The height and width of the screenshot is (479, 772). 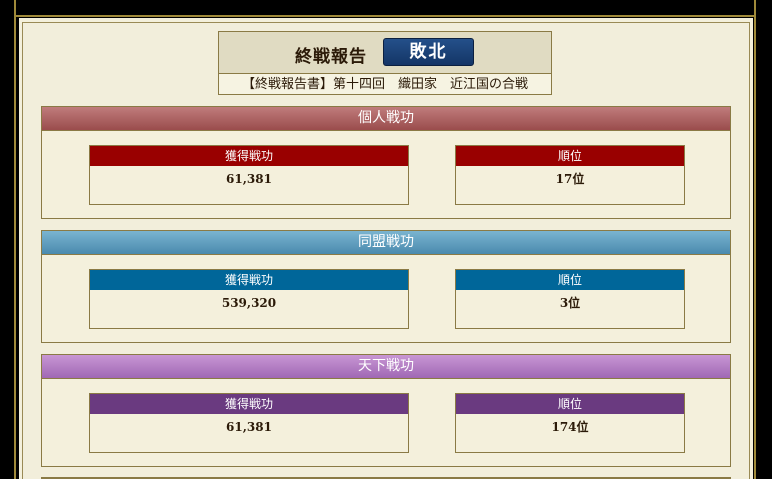 What do you see at coordinates (428, 52) in the screenshot?
I see `result-badge: 敗北` at bounding box center [428, 52].